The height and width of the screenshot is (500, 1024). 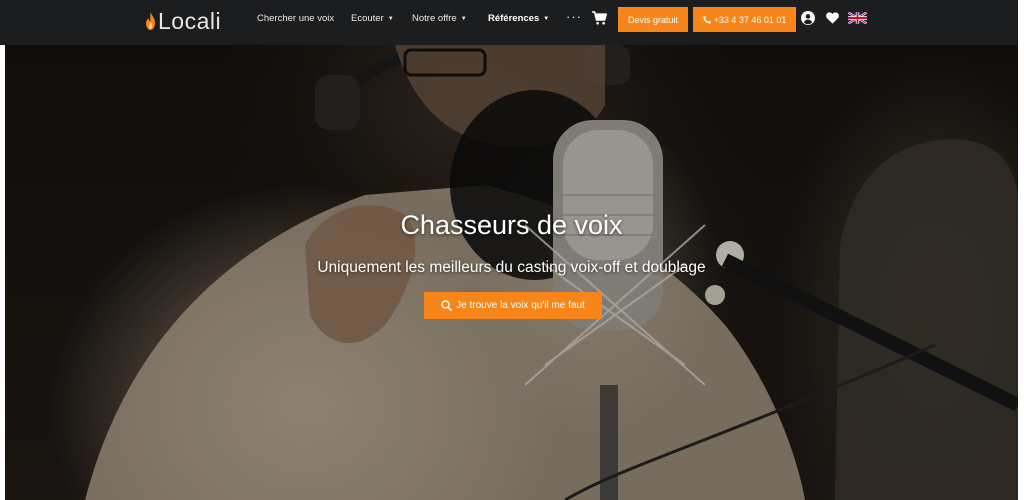 I want to click on phone-button: +33 4 37 46 01 01, so click(x=744, y=19).